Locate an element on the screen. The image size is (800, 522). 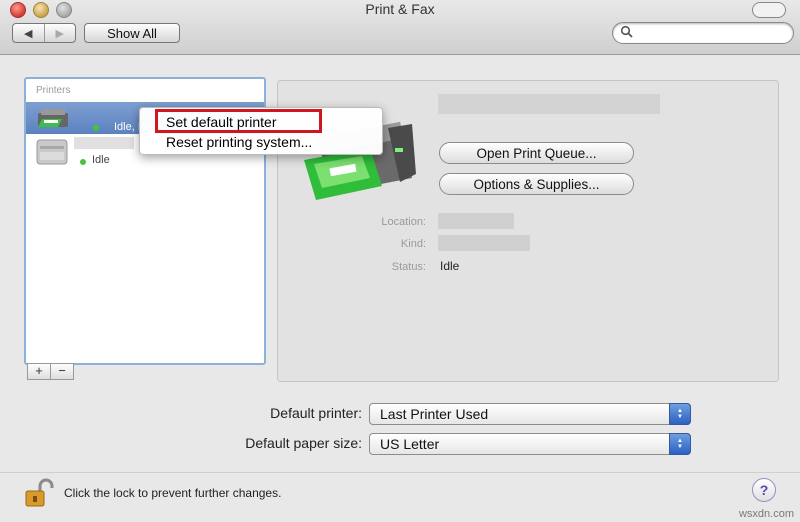
kind-value-redacted is located at coordinates (484, 243).